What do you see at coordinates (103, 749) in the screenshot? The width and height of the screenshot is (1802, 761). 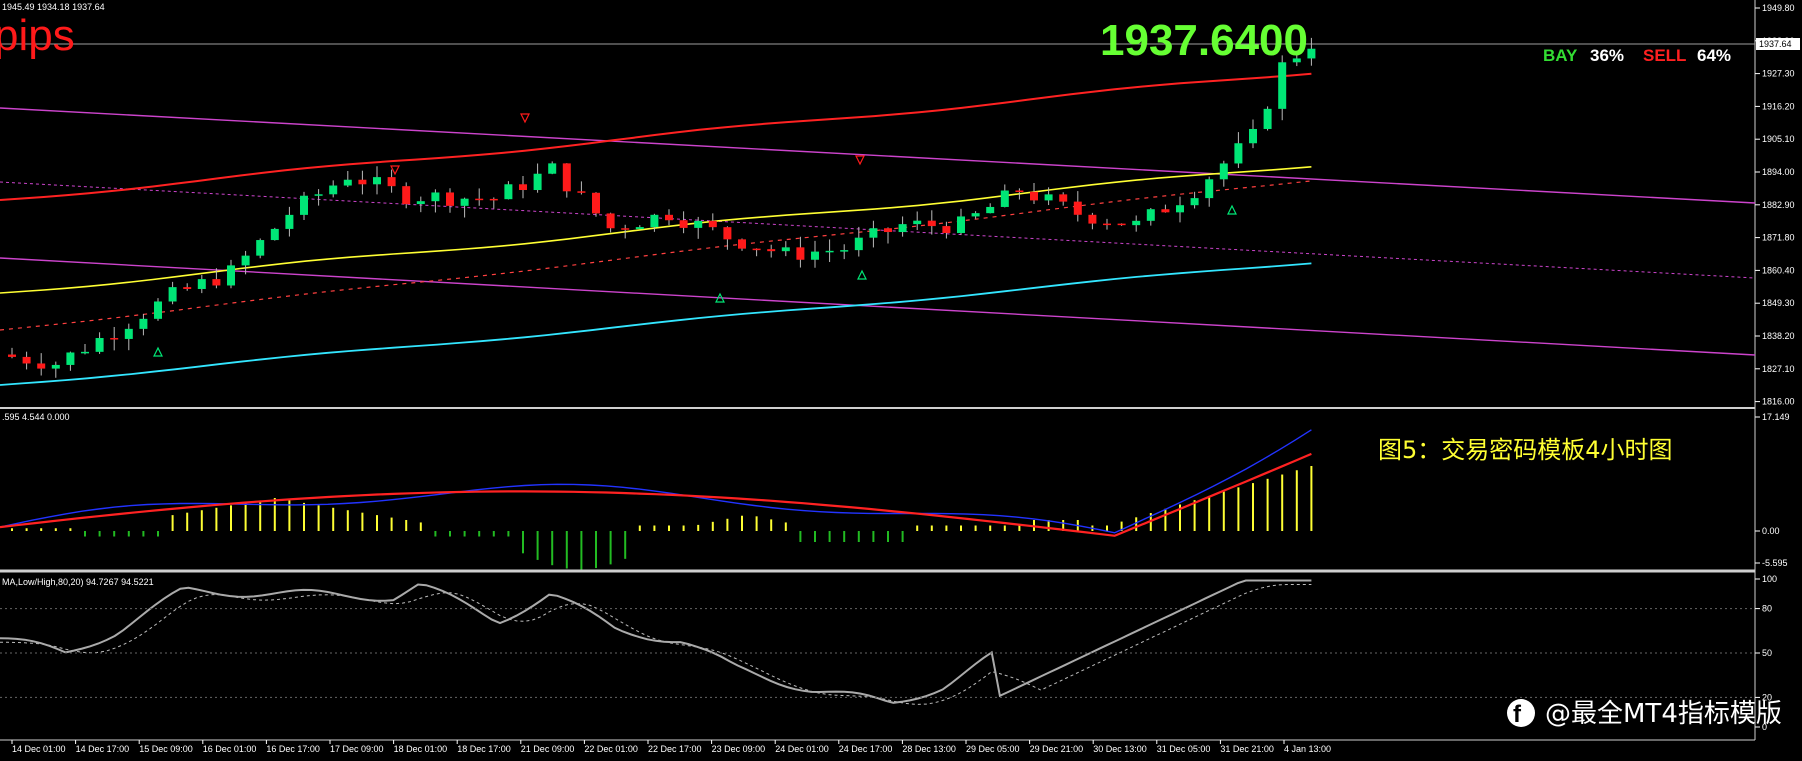 I see `time-axis-label: 14 Dec 17:00` at bounding box center [103, 749].